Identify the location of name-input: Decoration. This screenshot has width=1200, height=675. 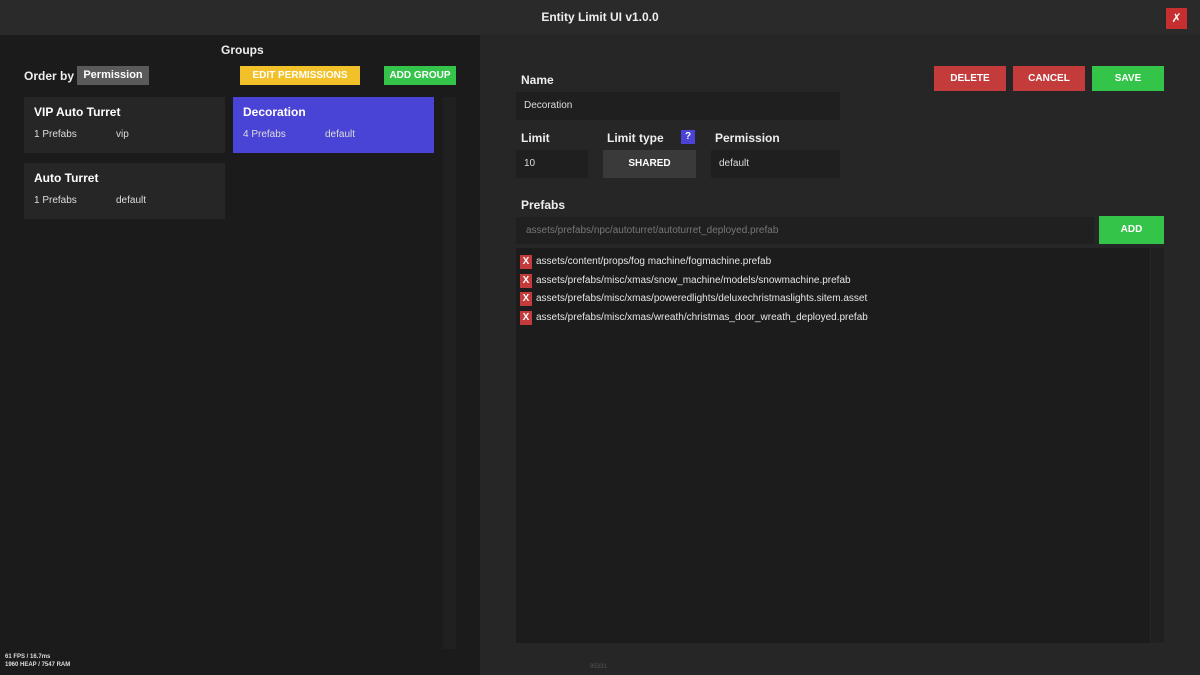
(678, 106).